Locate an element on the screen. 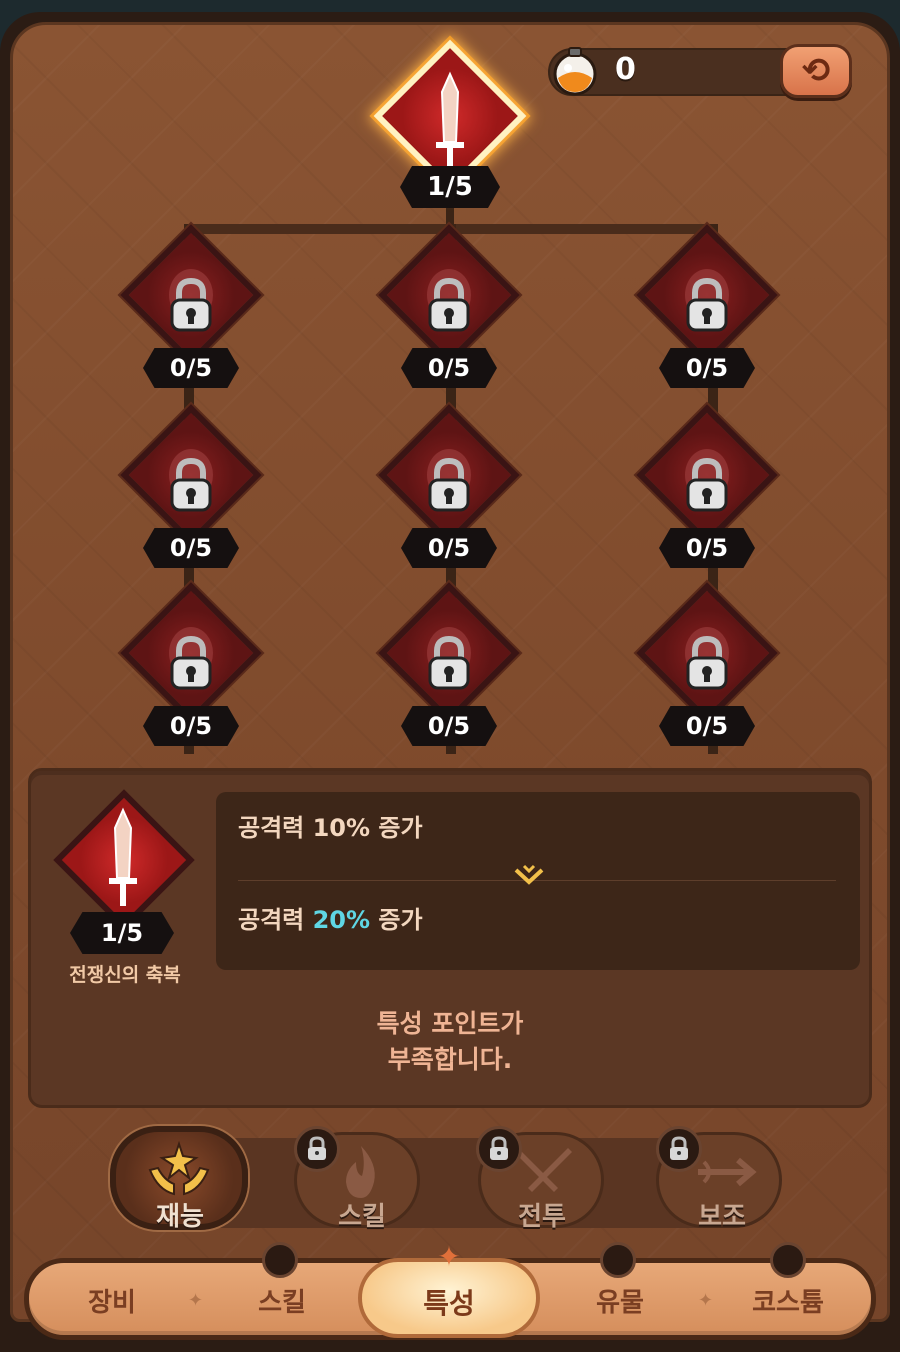 Image resolution: width=900 pixels, height=1352 pixels. current-stat: 공격력 10% 증가 is located at coordinates (330, 825).